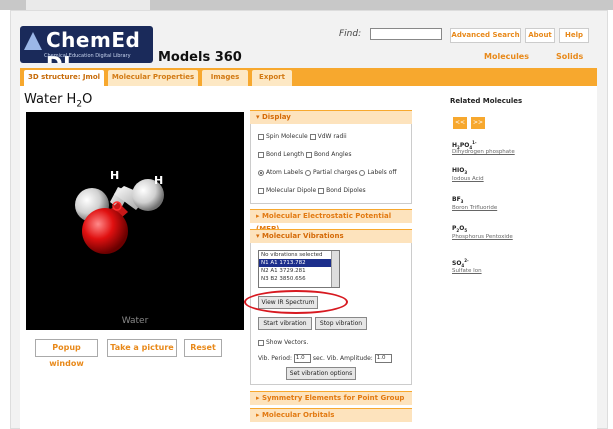  What do you see at coordinates (460, 263) in the screenshot?
I see `related-formula: SO42-` at bounding box center [460, 263].